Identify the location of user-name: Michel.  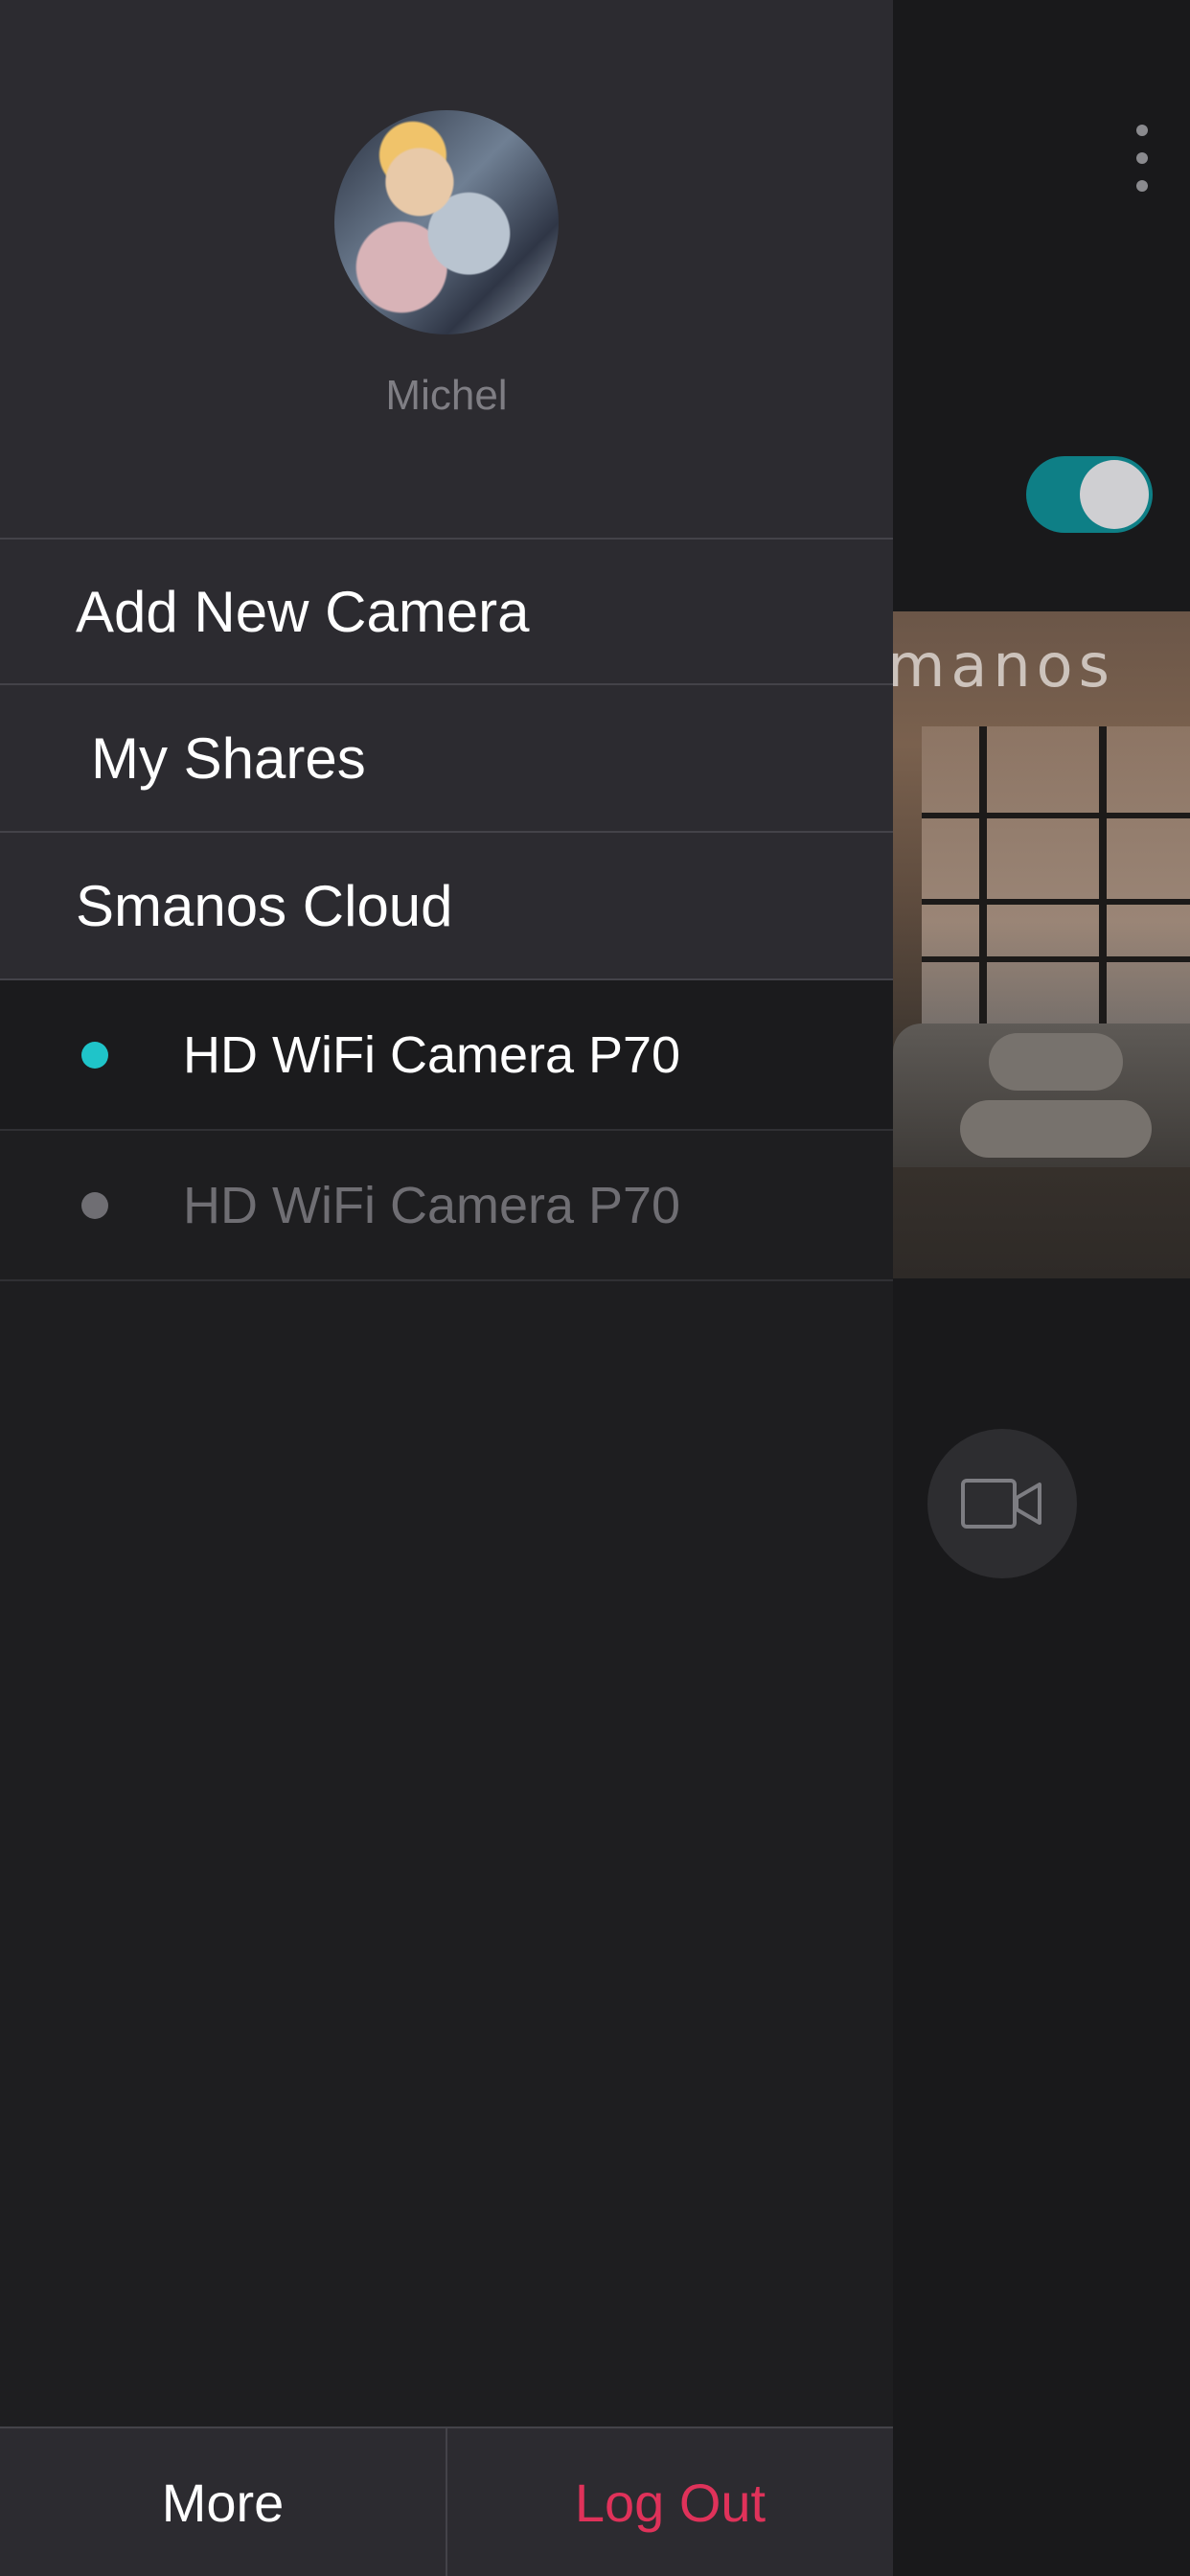
(447, 395).